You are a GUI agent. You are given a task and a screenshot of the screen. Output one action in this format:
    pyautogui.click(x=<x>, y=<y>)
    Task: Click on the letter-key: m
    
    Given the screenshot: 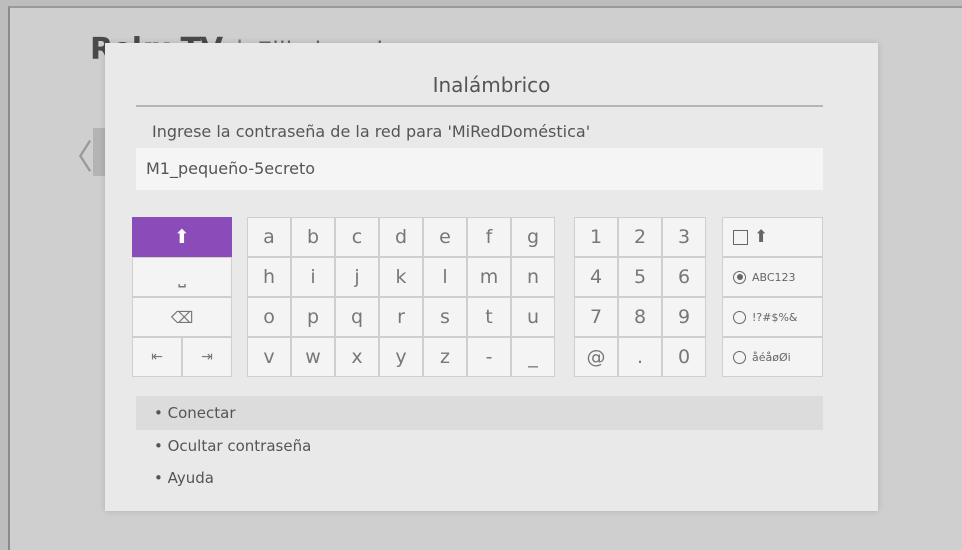 What is the action you would take?
    pyautogui.click(x=489, y=277)
    